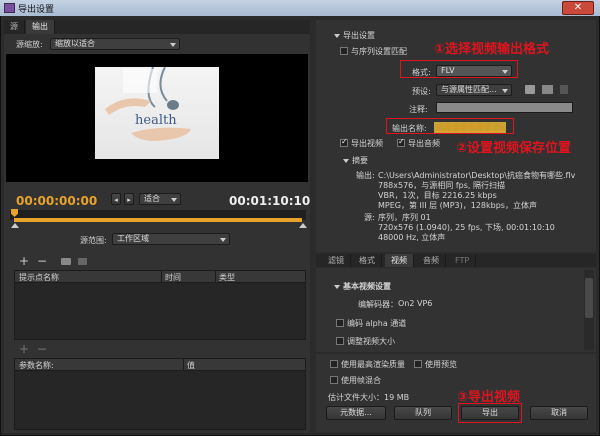  Describe the element at coordinates (29, 44) in the screenshot. I see `source-scale-label: 源缩放:` at that location.